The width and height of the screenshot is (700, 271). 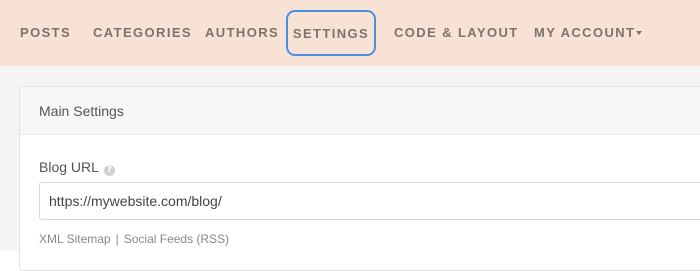 What do you see at coordinates (109, 170) in the screenshot?
I see `help-icon: ?` at bounding box center [109, 170].